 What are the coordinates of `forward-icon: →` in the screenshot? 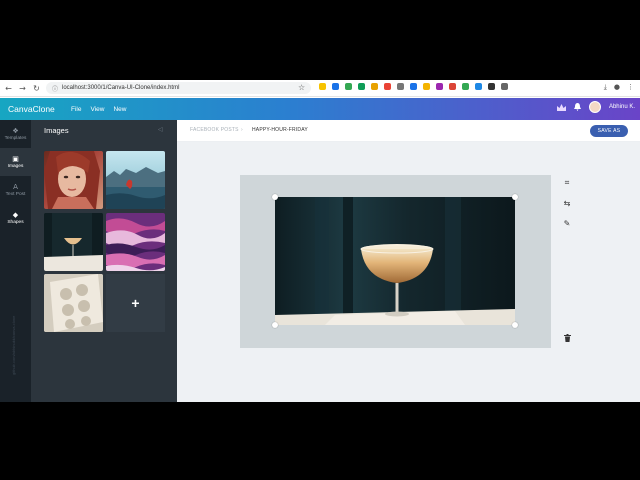 It's located at (22, 88).